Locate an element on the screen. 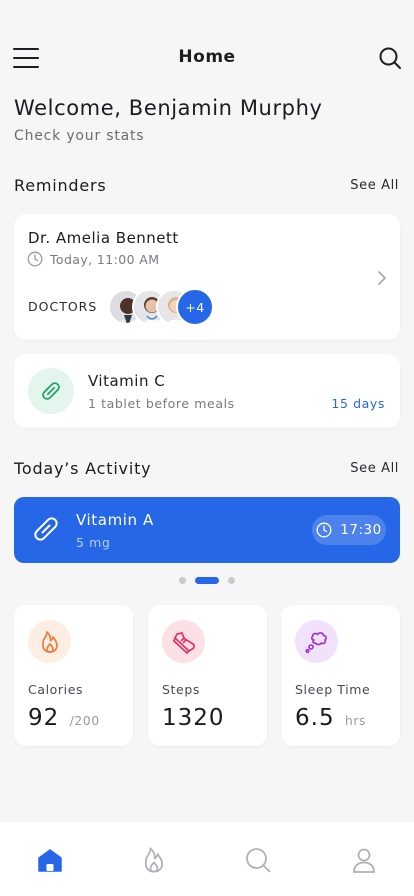  activity-see-all-link: See All is located at coordinates (374, 468).